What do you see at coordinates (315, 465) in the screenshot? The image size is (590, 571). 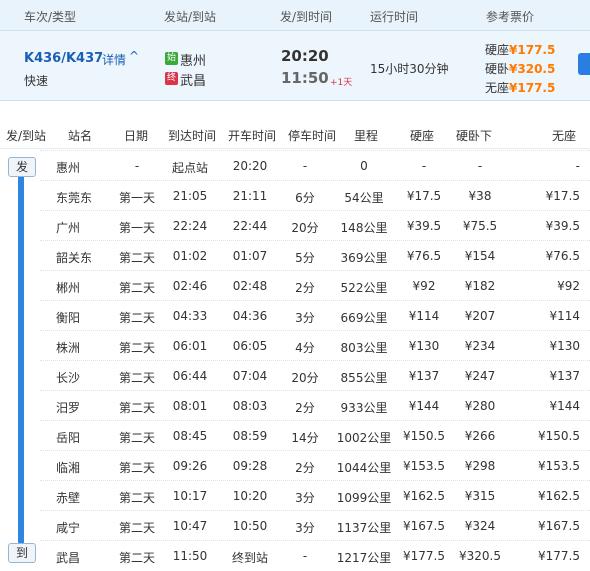 I see `table-row: 临湘 第二天 09:26 09:28 2分 1044公里 ¥153.5 ¥298 ¥153.5` at bounding box center [315, 465].